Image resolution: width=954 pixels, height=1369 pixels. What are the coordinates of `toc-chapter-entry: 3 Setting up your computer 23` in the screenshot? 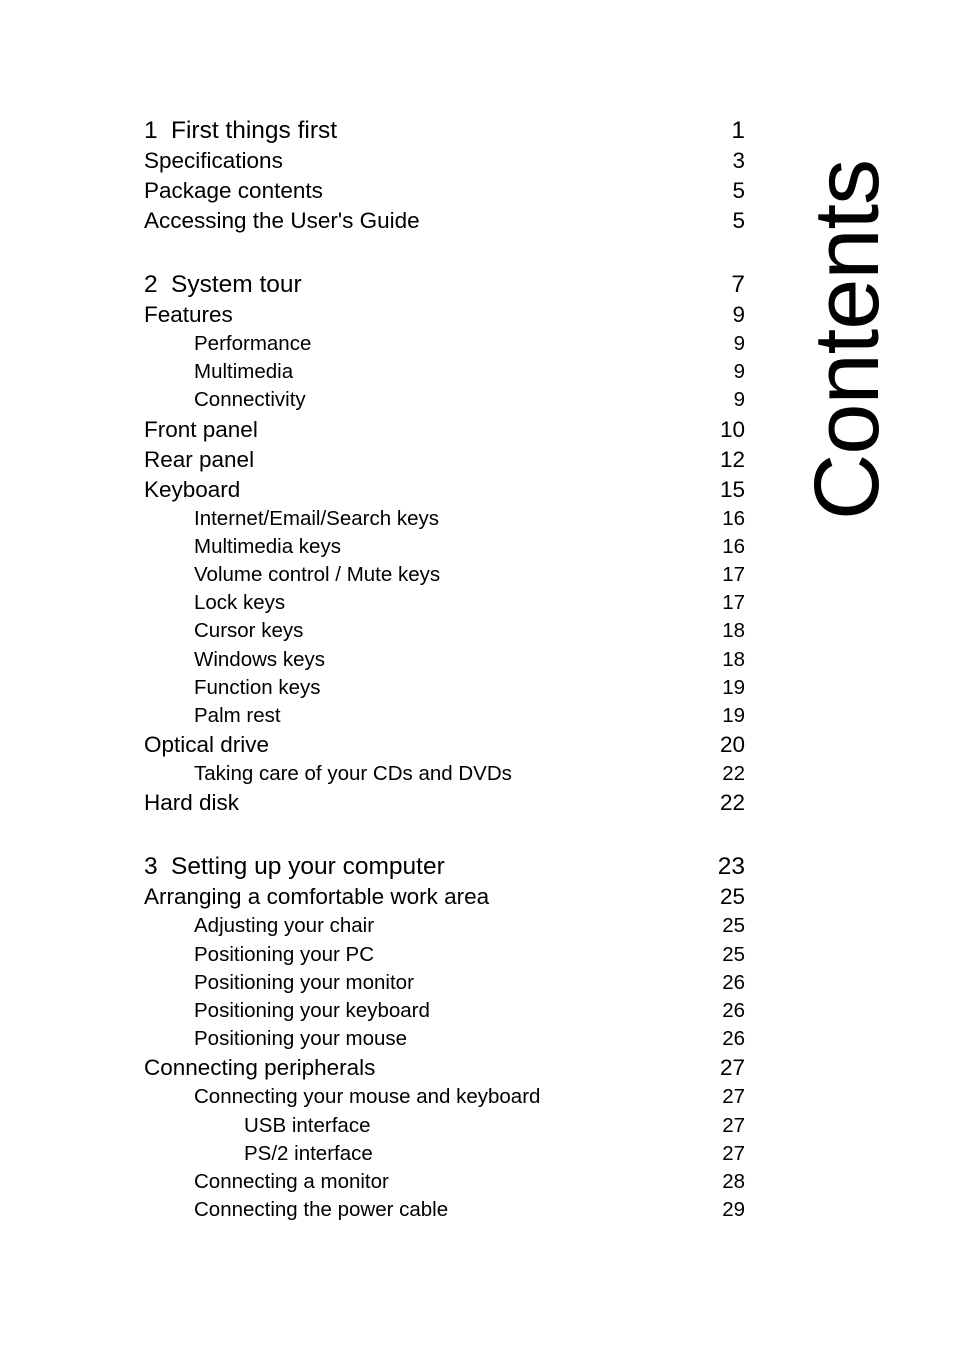 It's located at (444, 867).